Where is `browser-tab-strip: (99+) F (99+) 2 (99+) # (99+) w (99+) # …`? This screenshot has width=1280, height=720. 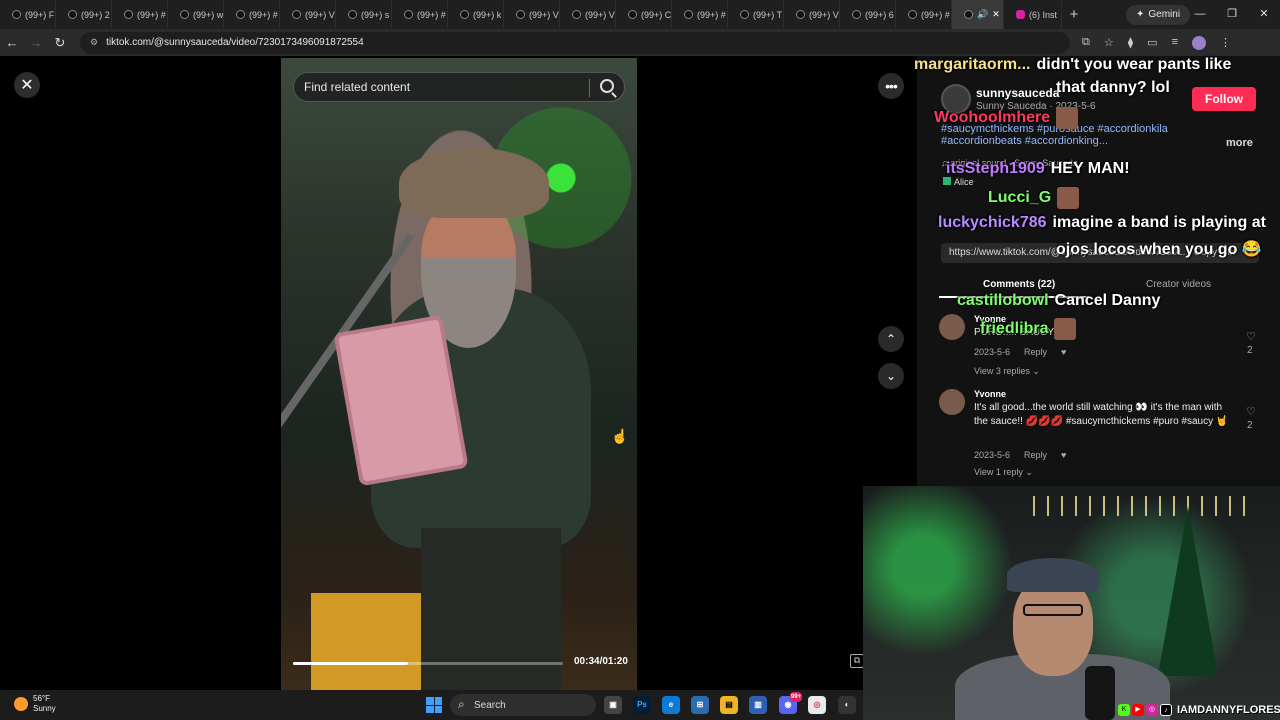
browser-tab-strip: (99+) F (99+) 2 (99+) # (99+) w (99+) # … is located at coordinates (640, 14).